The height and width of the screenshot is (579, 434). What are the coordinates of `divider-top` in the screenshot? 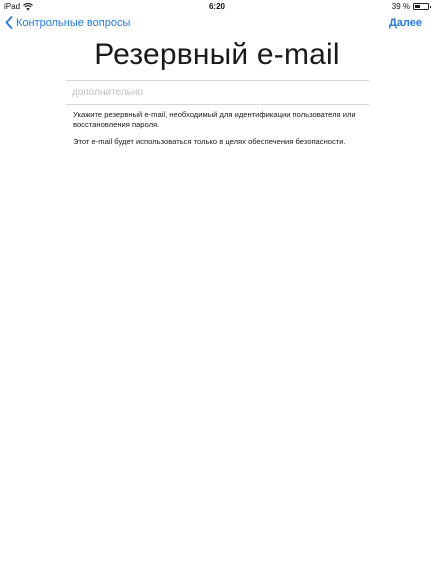 It's located at (217, 80).